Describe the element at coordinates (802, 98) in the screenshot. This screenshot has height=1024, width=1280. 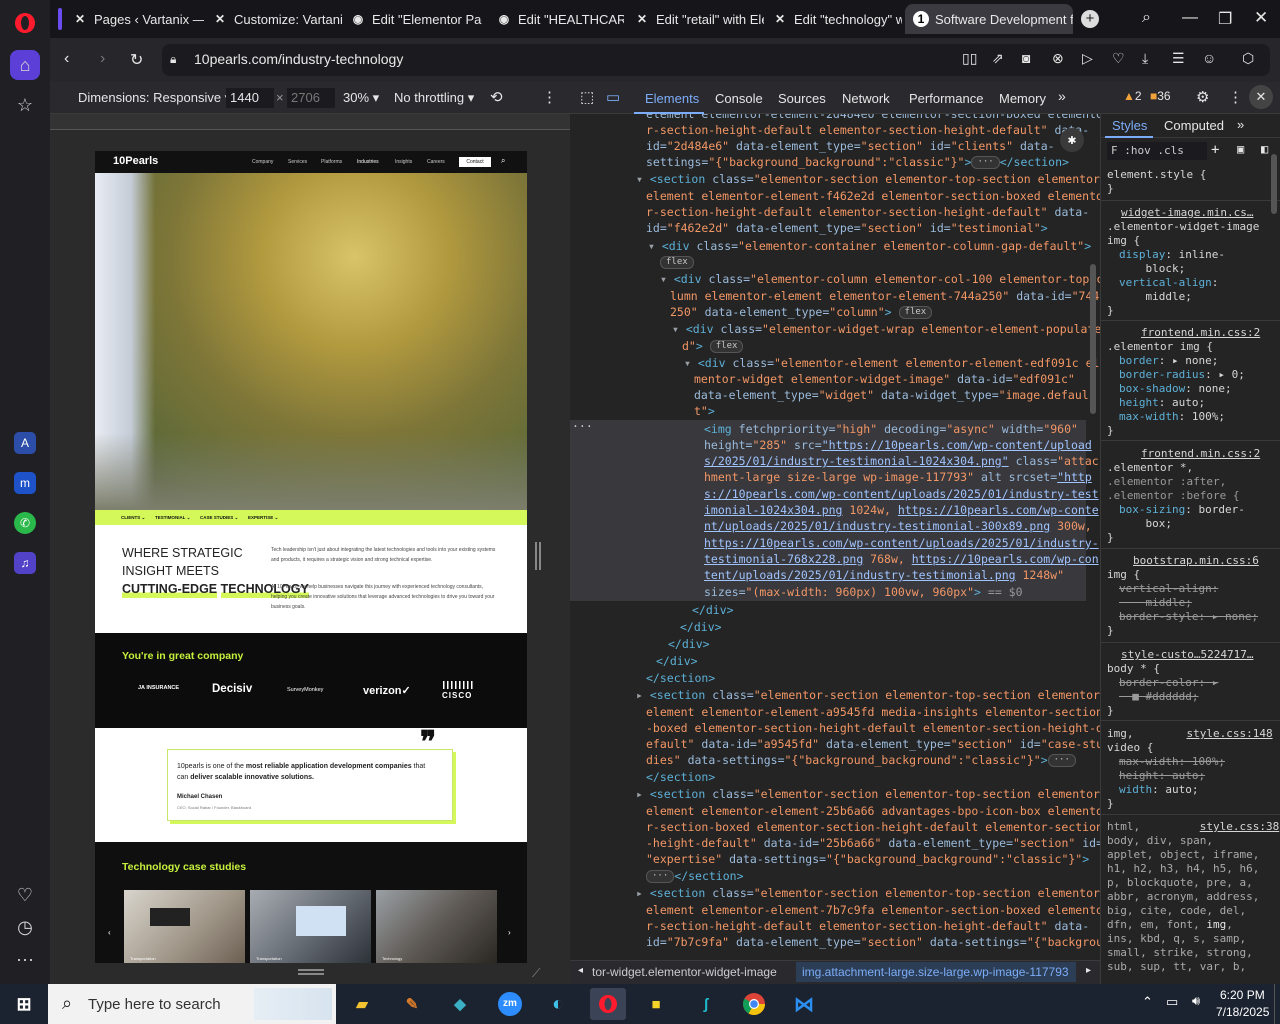
I see `tab-sources: Sources` at that location.